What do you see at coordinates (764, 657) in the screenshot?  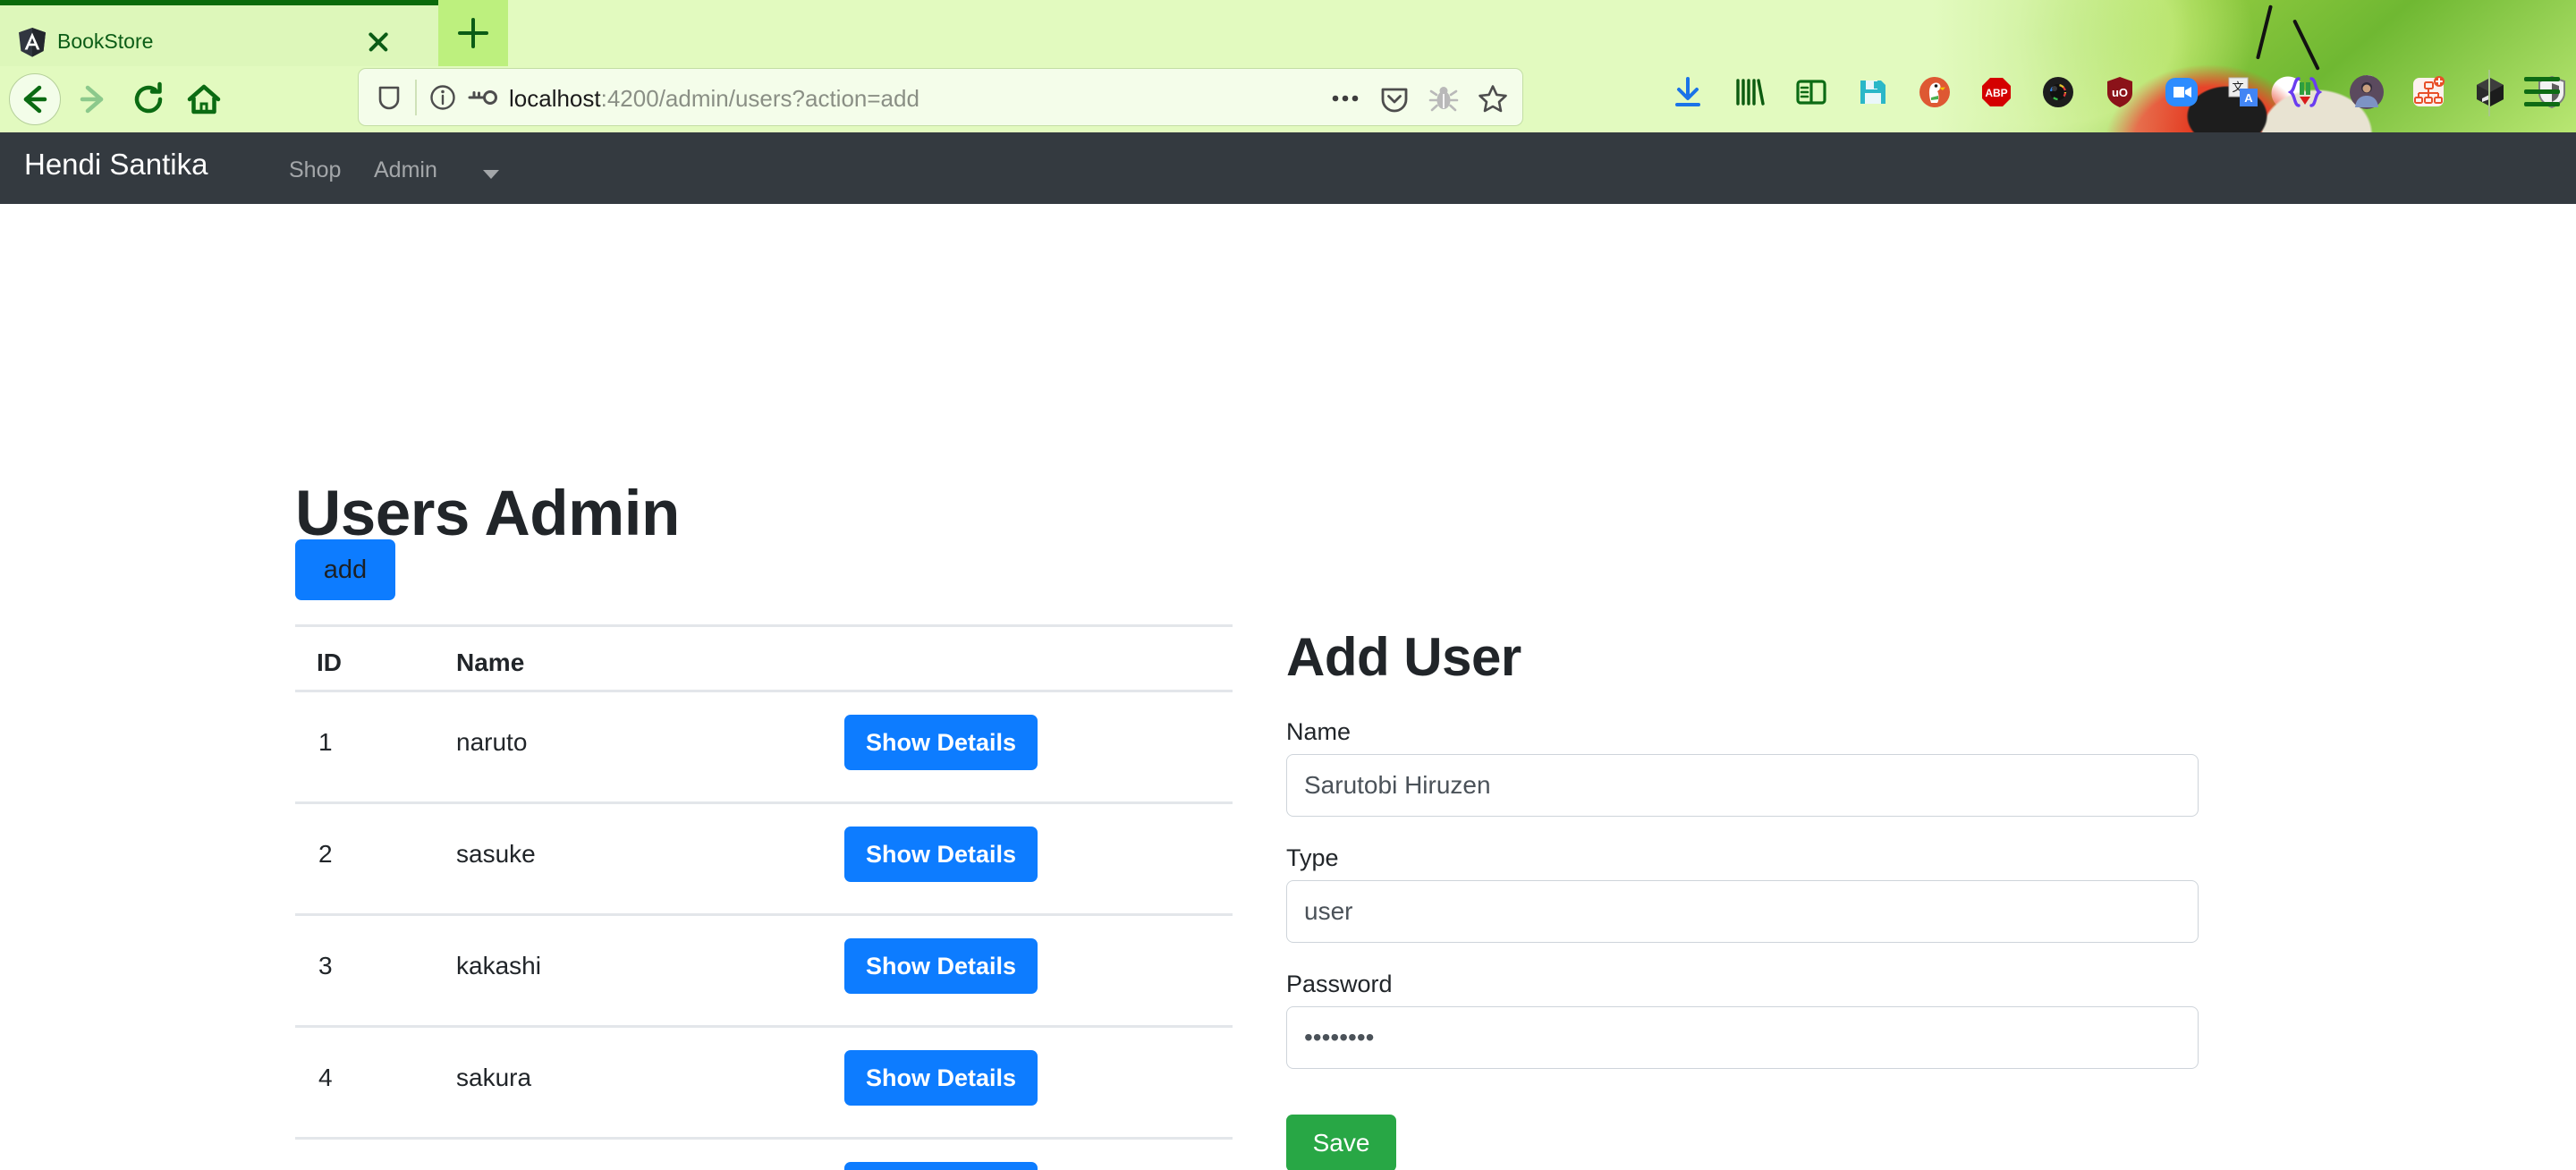 I see `table-header-row: ID Name` at bounding box center [764, 657].